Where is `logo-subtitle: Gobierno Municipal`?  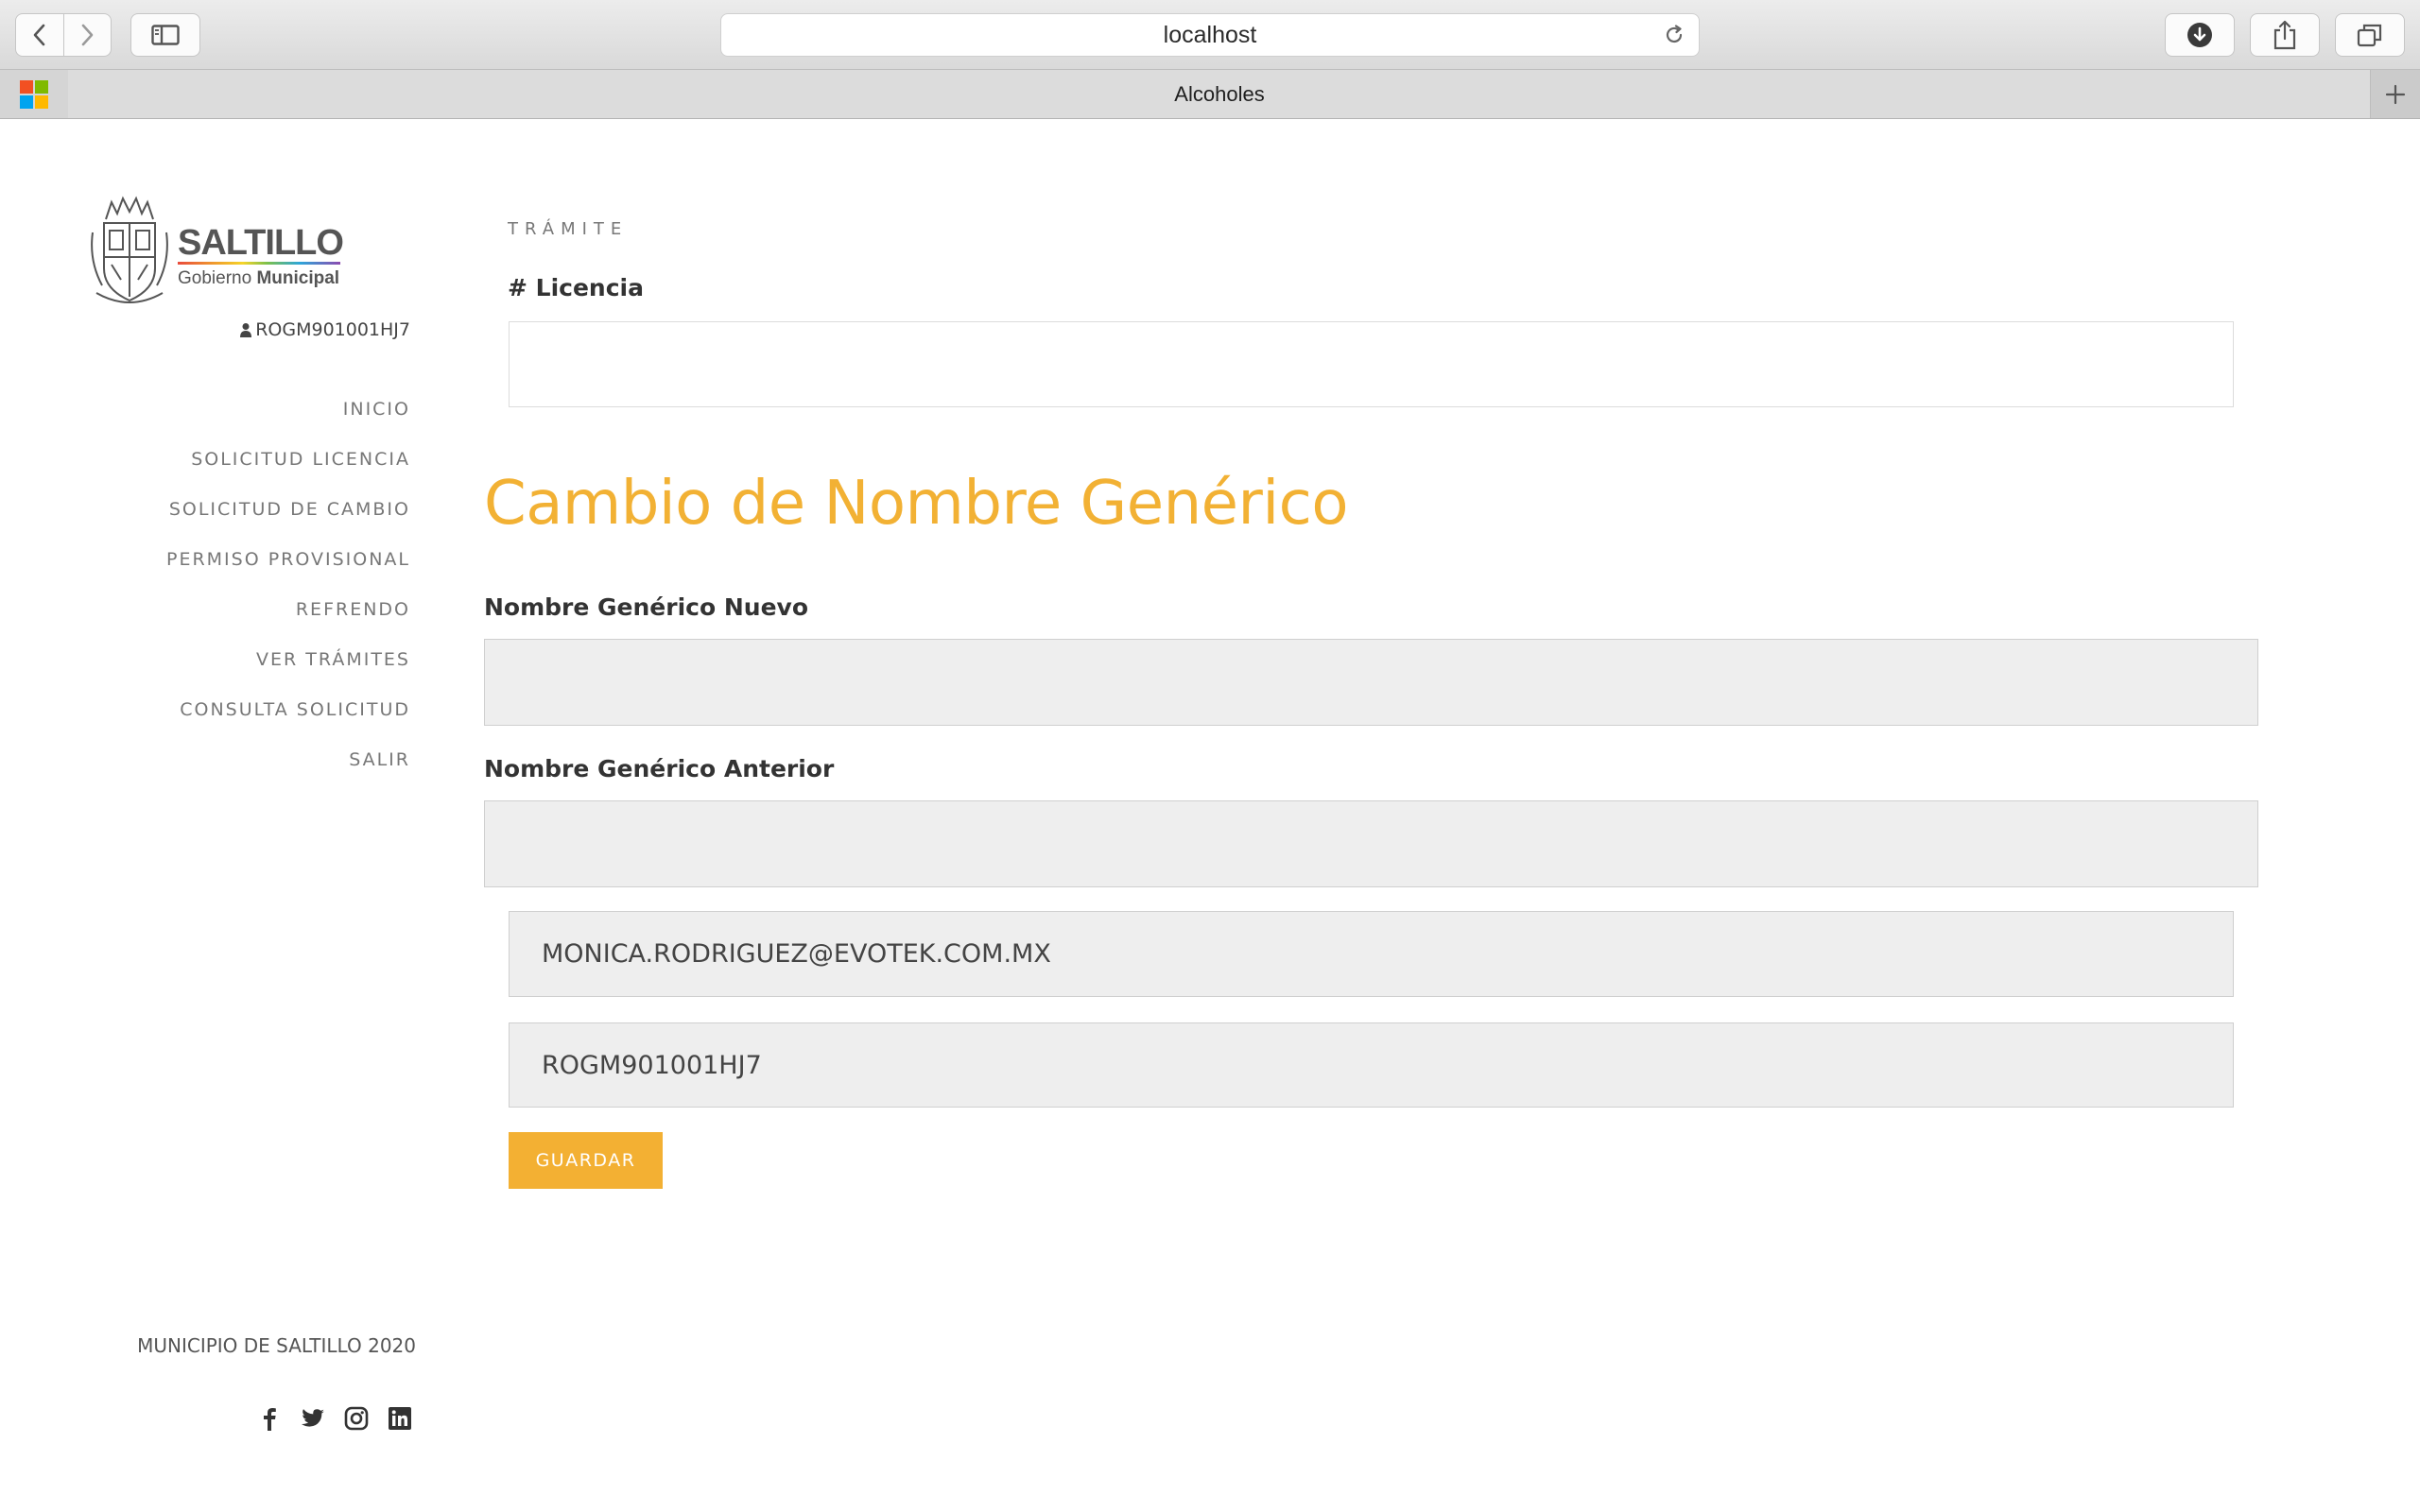 logo-subtitle: Gobierno Municipal is located at coordinates (258, 278).